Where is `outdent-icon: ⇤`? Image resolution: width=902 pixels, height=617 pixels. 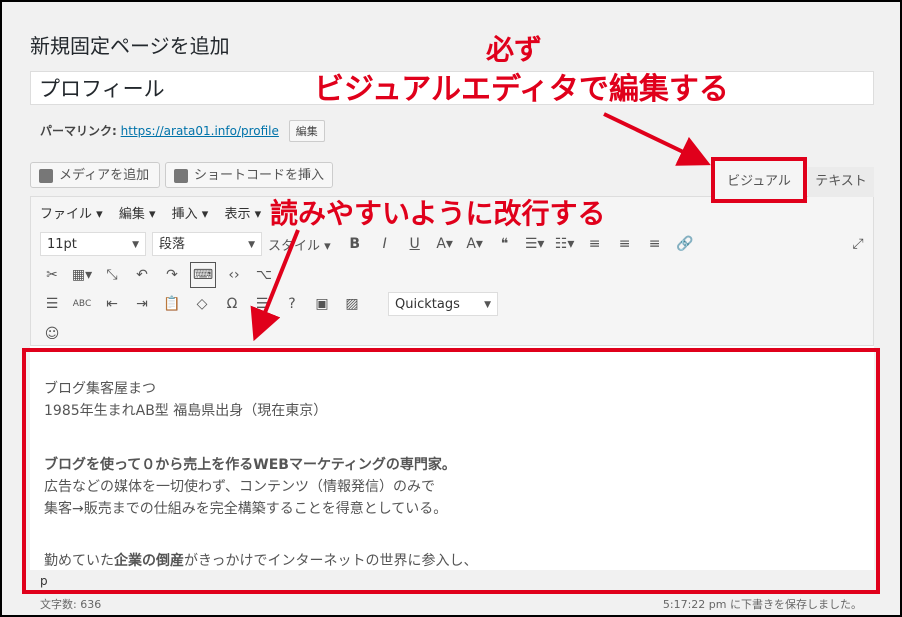
outdent-icon: ⇤ is located at coordinates (112, 304).